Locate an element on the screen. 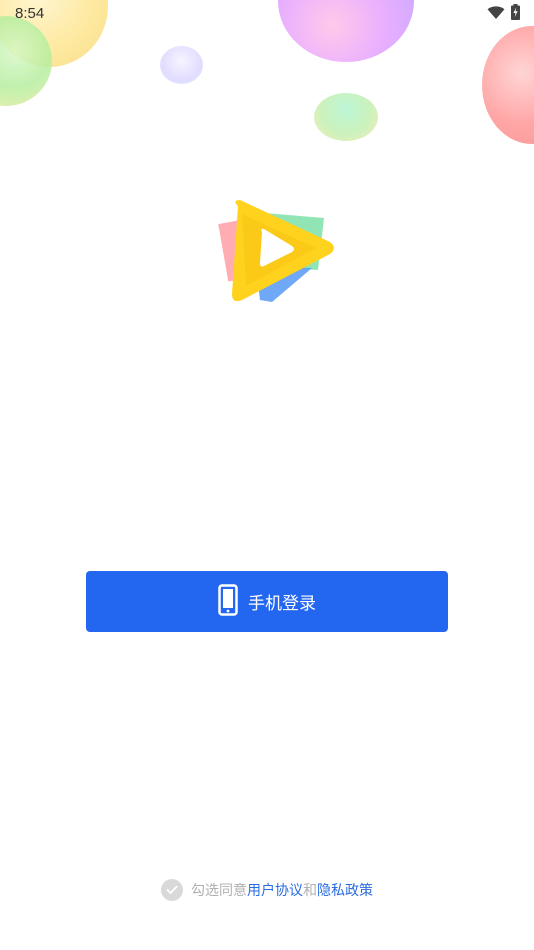 The height and width of the screenshot is (950, 534). status-icons is located at coordinates (503, 14).